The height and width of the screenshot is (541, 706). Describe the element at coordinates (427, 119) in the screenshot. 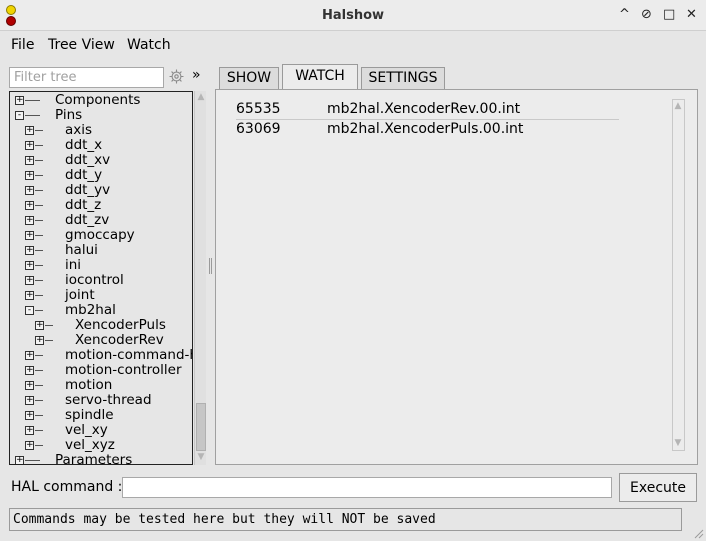

I see `watch-row-divider` at that location.